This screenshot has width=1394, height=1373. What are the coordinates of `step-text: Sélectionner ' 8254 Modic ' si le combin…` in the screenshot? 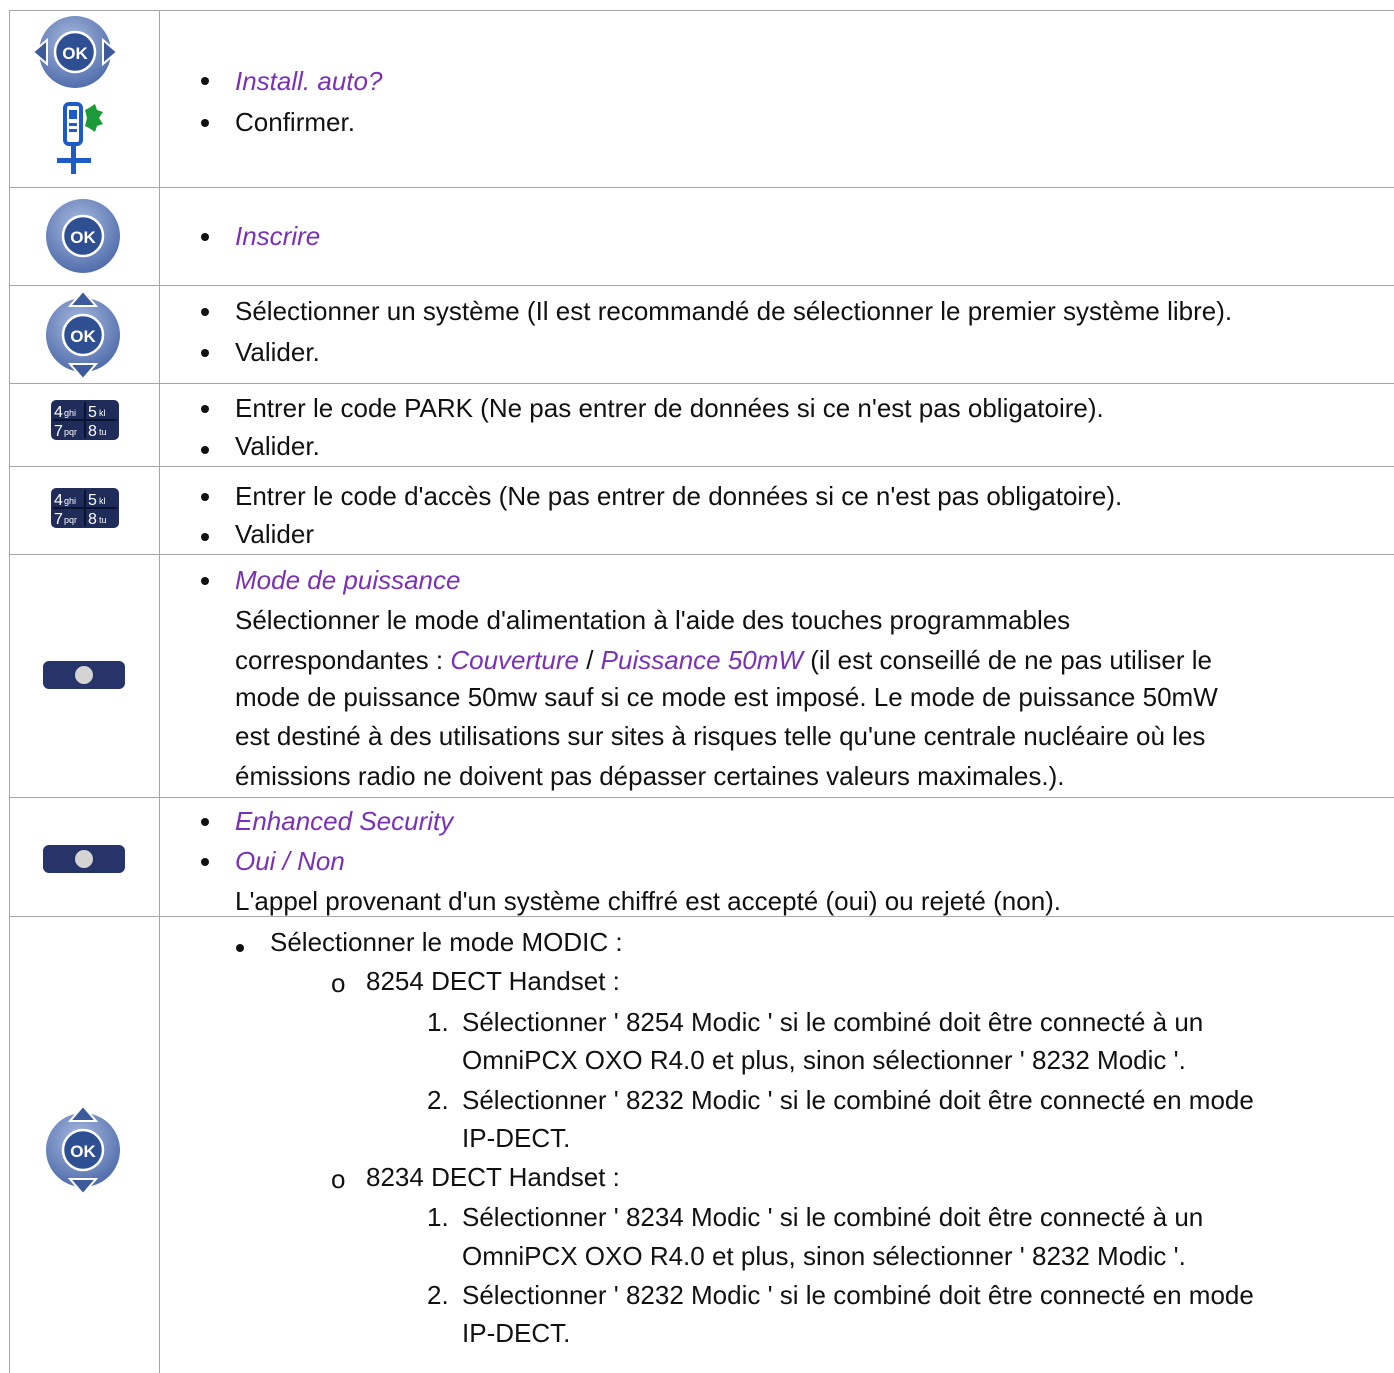 It's located at (833, 1022).